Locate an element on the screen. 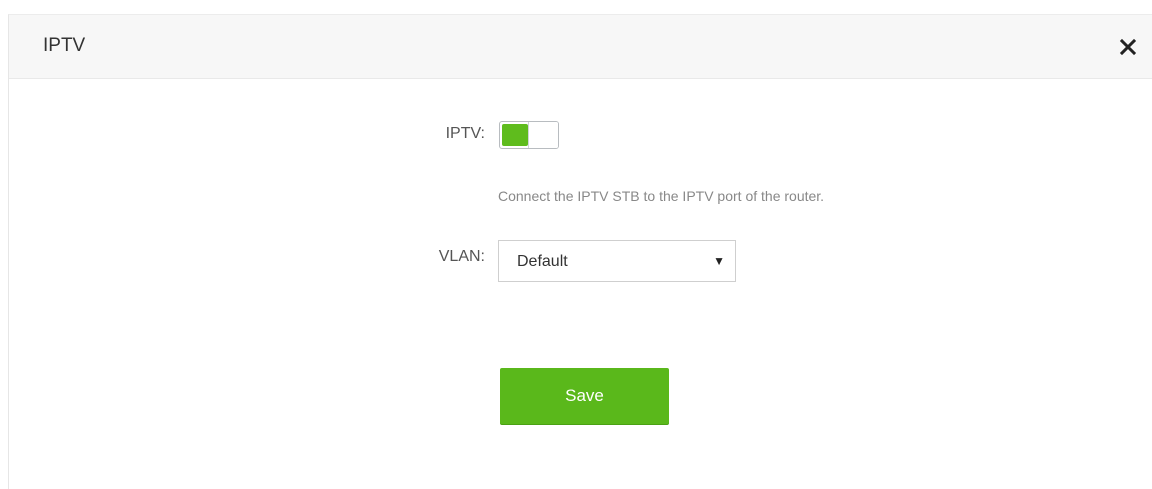 The height and width of the screenshot is (489, 1152). close-icon is located at coordinates (1128, 47).